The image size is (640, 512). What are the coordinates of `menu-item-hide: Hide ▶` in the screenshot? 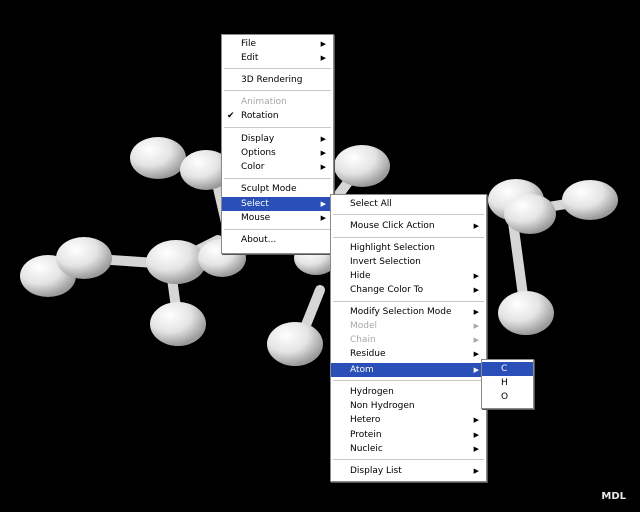 It's located at (408, 276).